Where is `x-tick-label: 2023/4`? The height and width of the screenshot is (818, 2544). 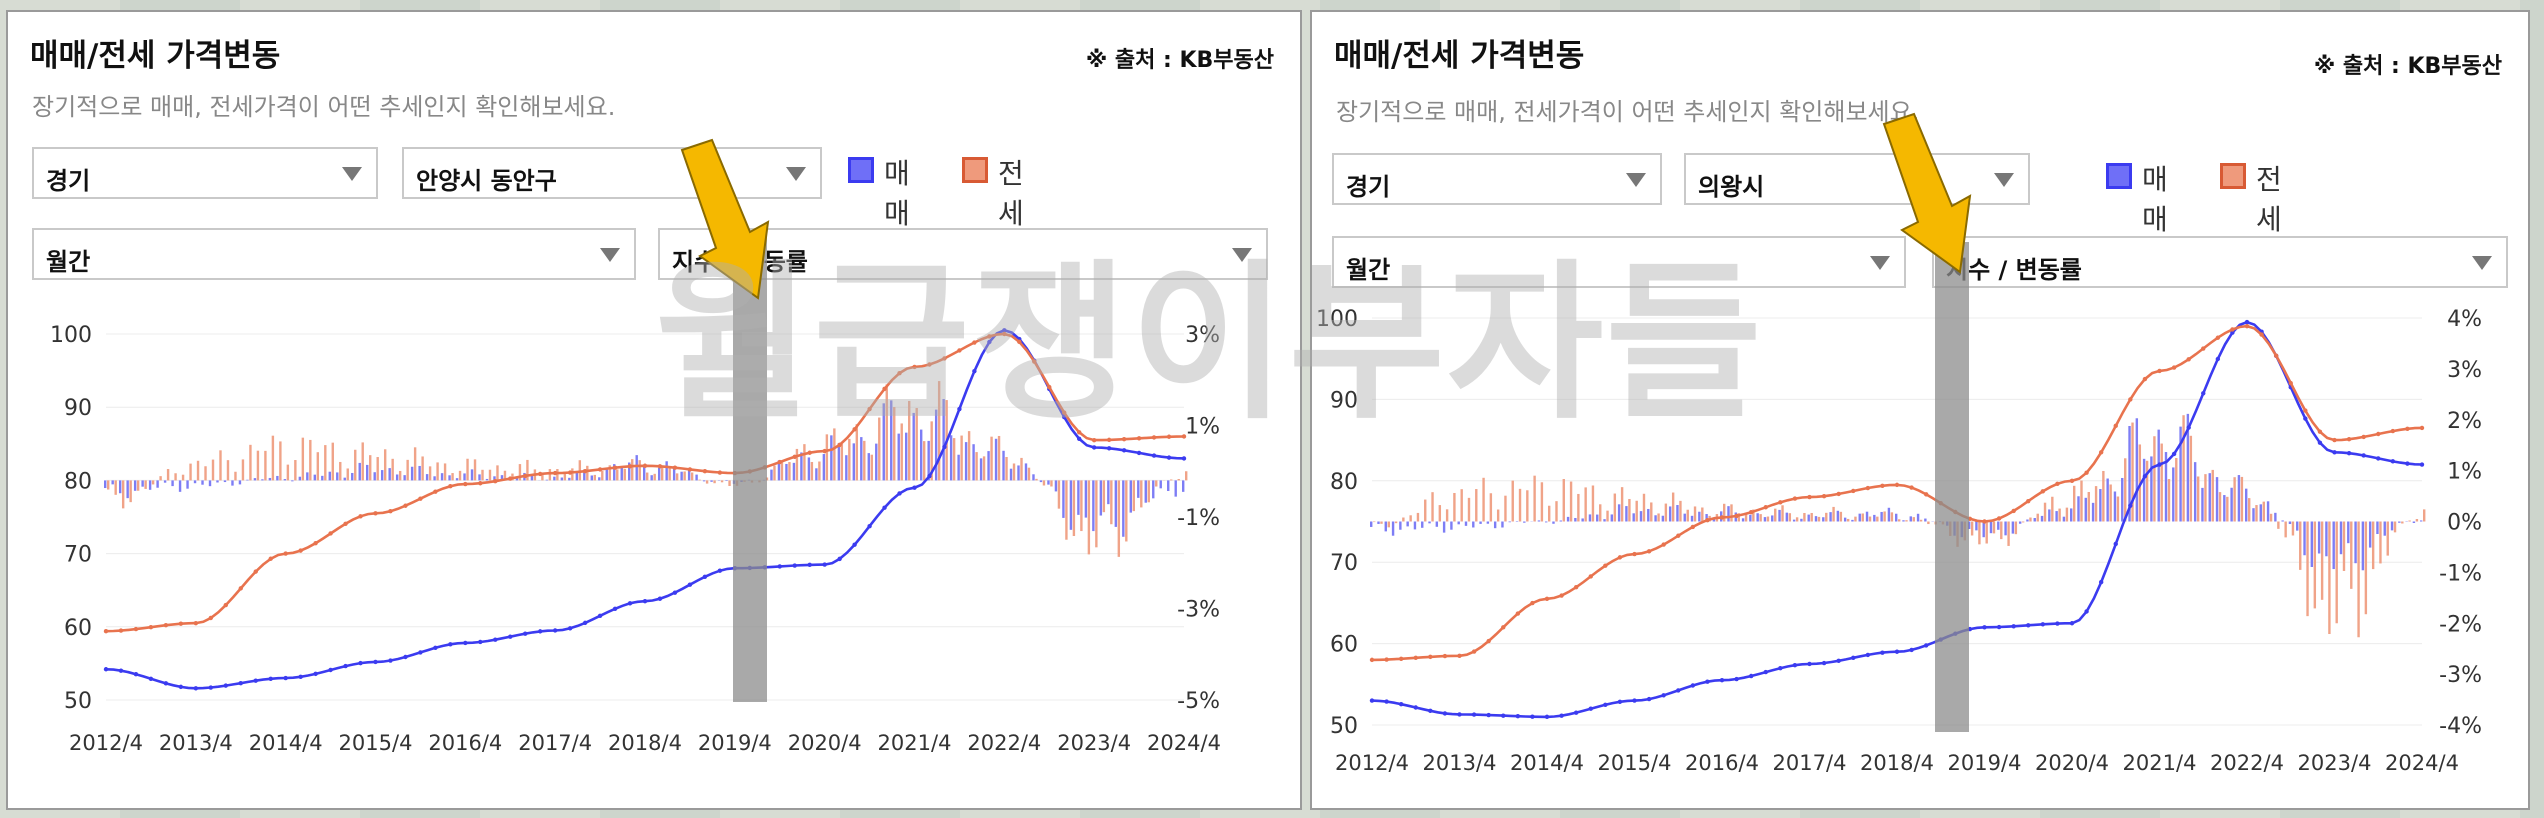
x-tick-label: 2023/4 is located at coordinates (2335, 763).